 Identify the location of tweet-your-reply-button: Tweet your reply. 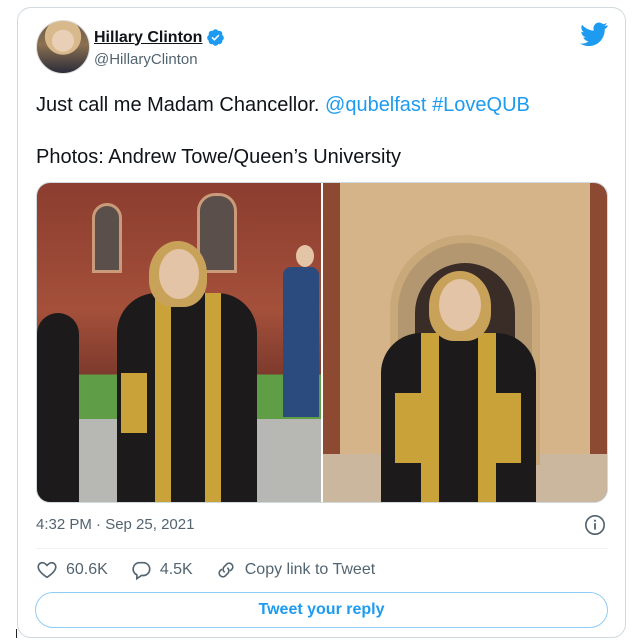
(321, 610).